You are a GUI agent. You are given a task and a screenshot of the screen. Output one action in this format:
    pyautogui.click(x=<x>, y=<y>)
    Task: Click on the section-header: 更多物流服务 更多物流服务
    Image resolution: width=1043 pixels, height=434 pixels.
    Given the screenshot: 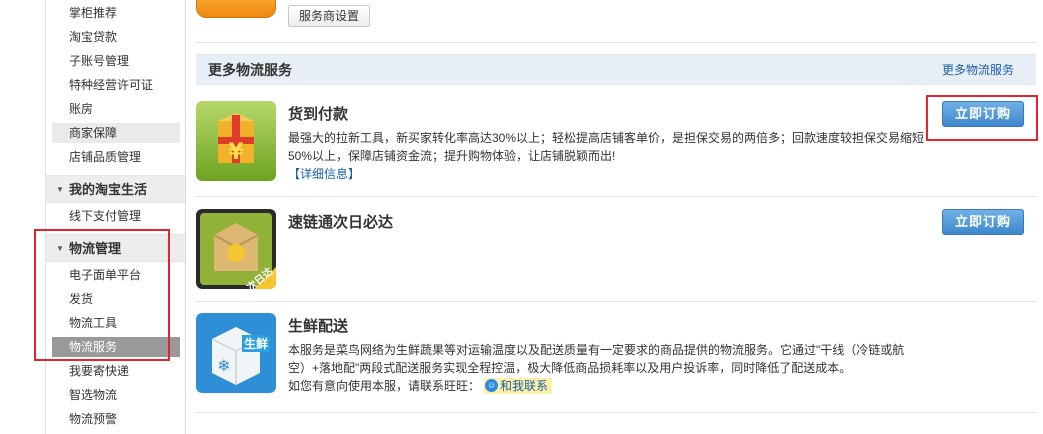 What is the action you would take?
    pyautogui.click(x=616, y=69)
    